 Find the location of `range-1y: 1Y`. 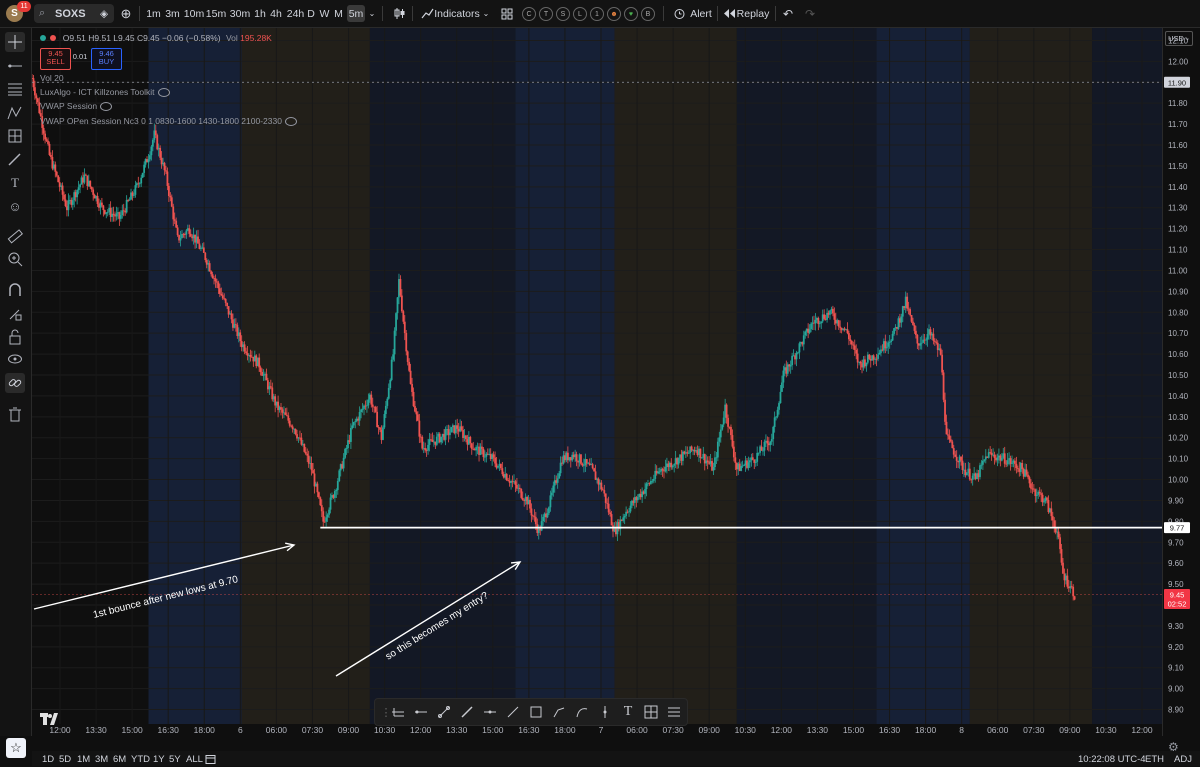

range-1y: 1Y is located at coordinates (159, 759).